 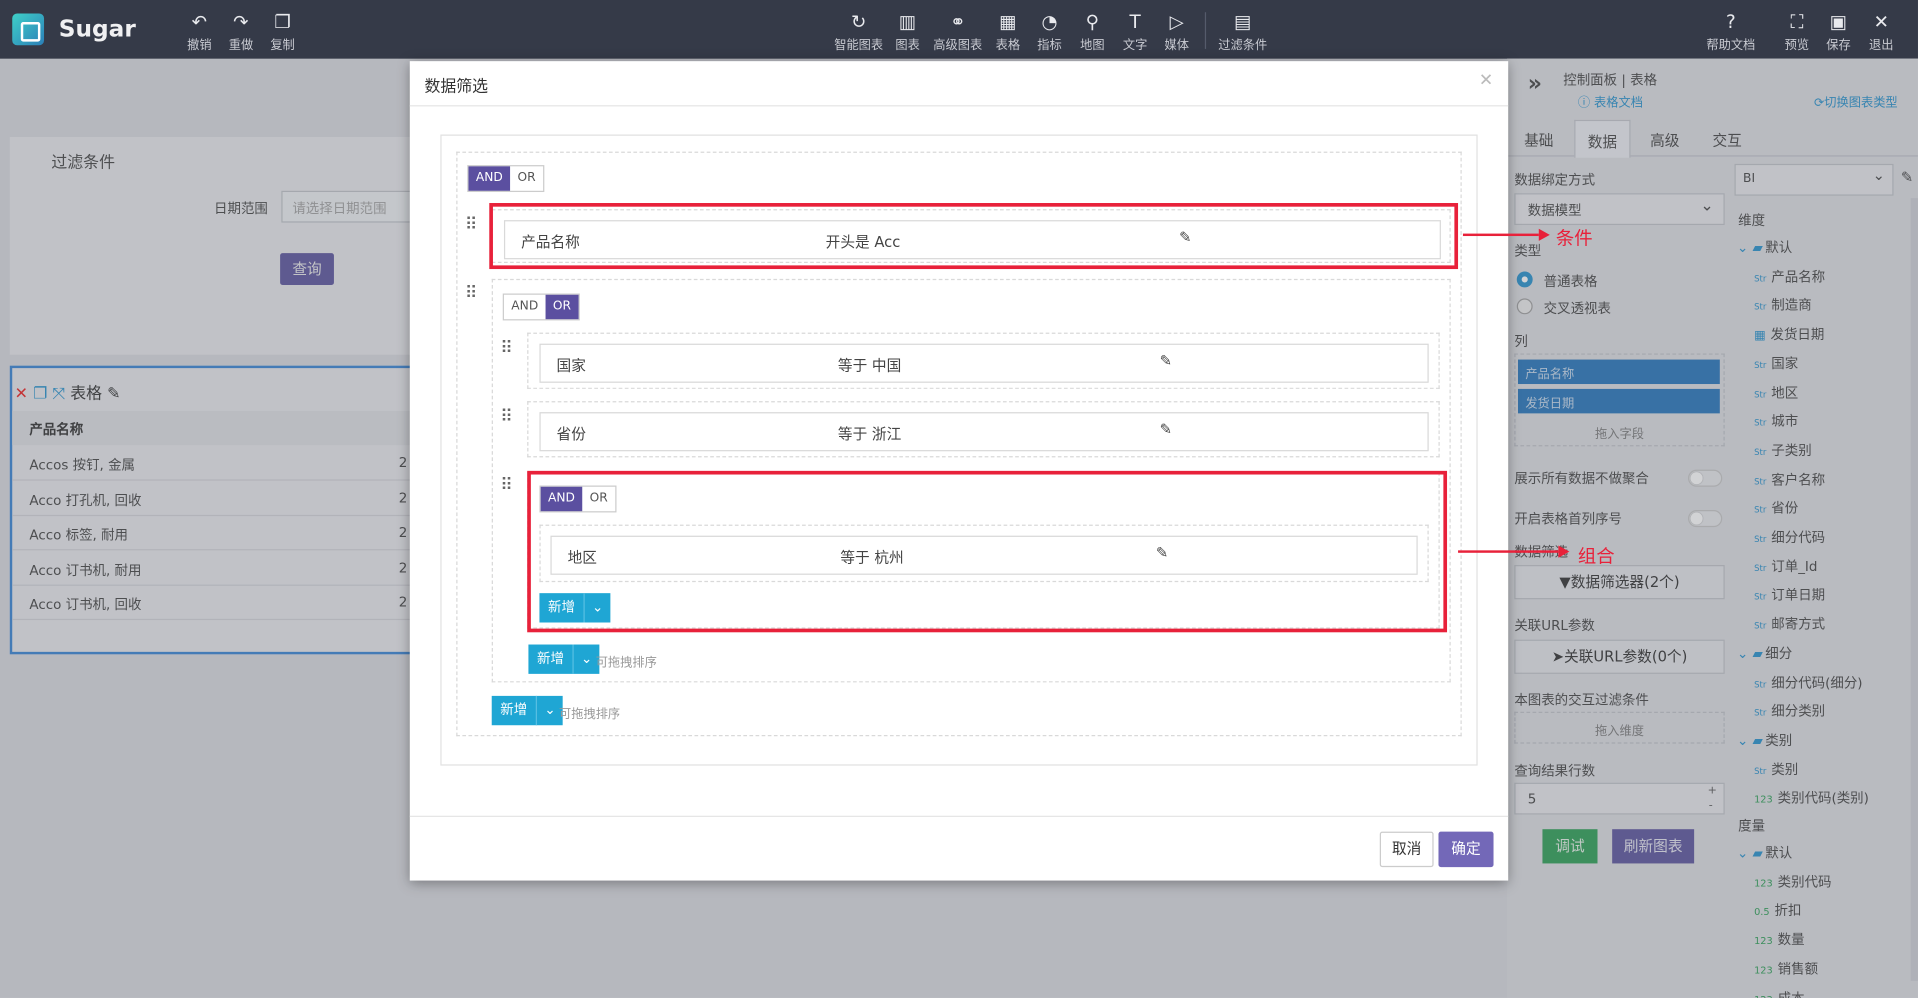 I want to click on condition-item: 省份 等于 浙江 ✎, so click(x=984, y=432).